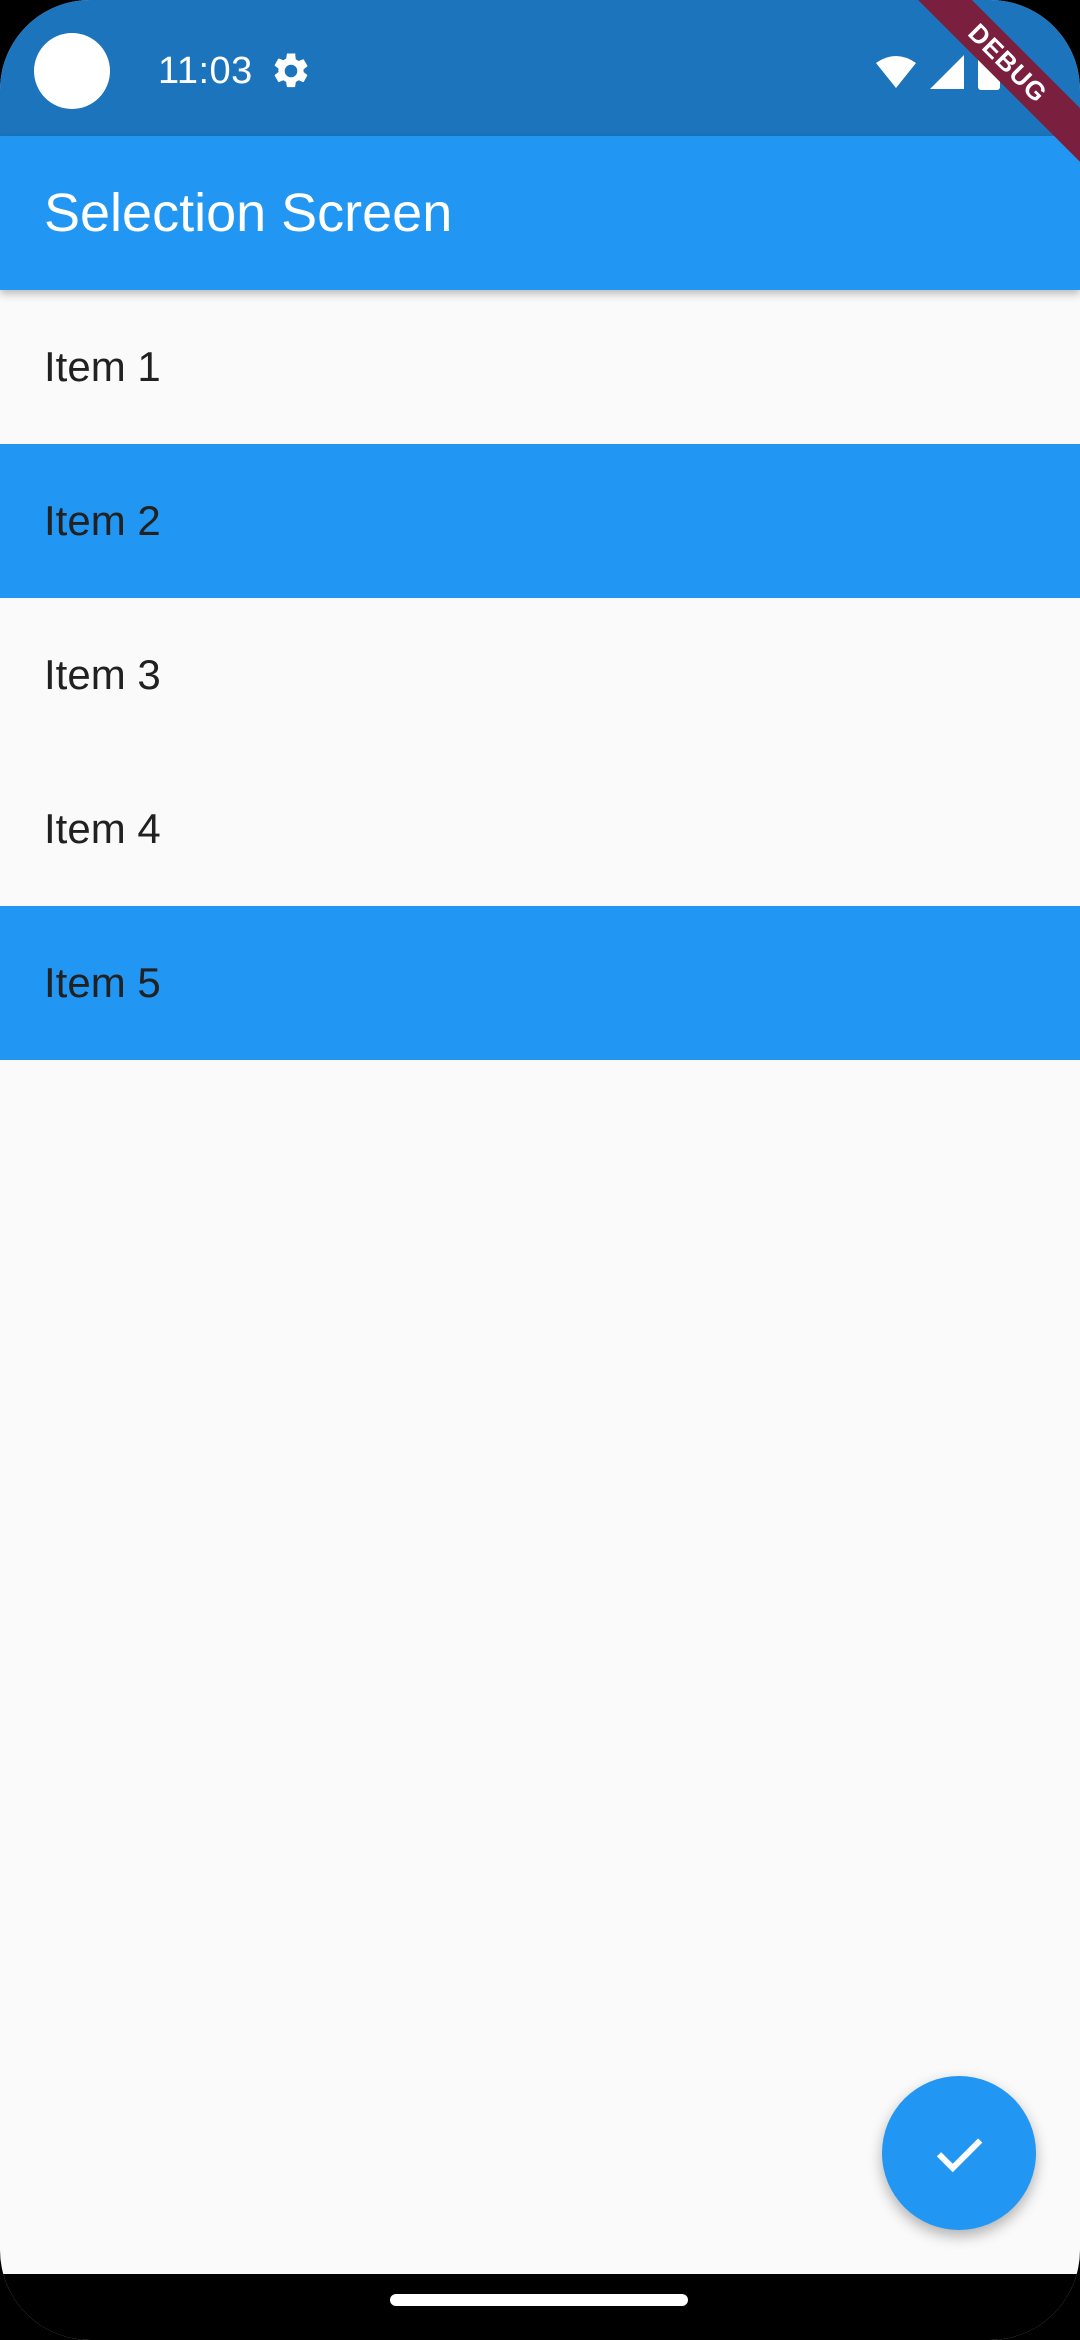 The image size is (1080, 2340). What do you see at coordinates (102, 982) in the screenshot?
I see `list-item-label: Item 5` at bounding box center [102, 982].